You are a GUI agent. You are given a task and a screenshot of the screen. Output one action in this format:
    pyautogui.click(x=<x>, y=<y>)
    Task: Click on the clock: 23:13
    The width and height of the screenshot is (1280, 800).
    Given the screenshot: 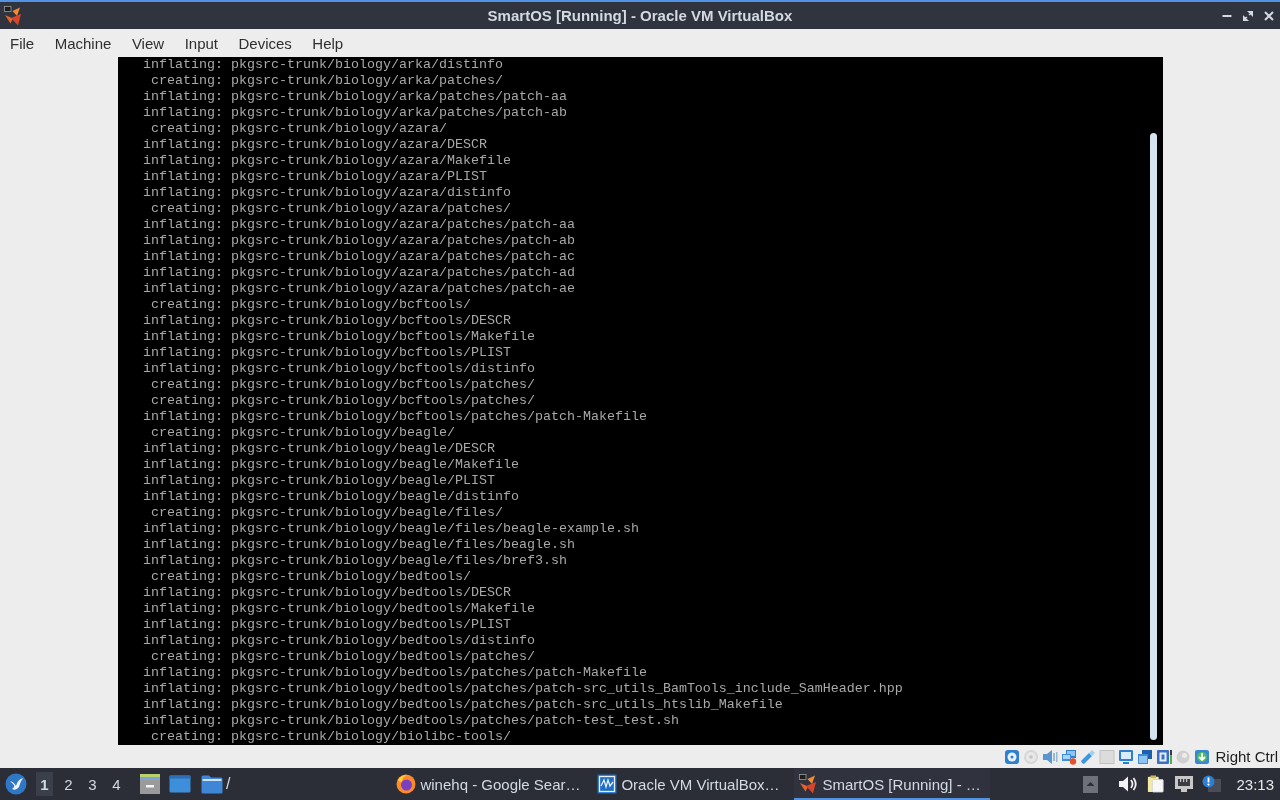 What is the action you would take?
    pyautogui.click(x=1255, y=784)
    